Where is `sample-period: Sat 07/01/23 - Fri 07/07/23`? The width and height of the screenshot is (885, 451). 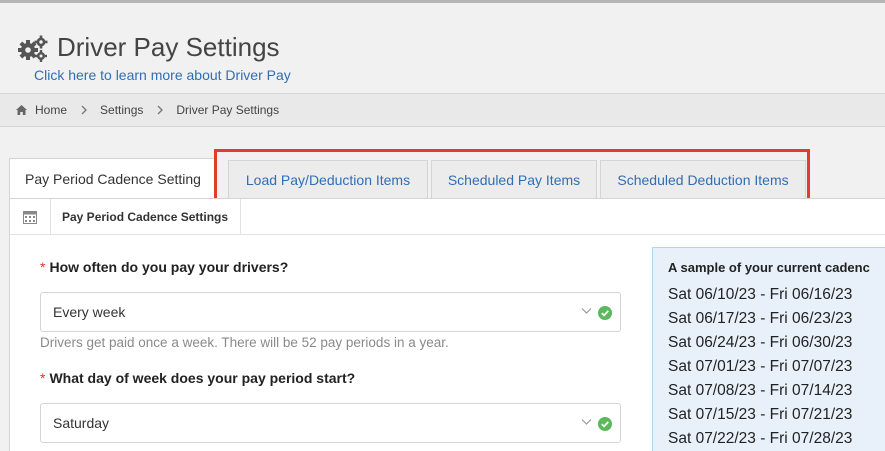 sample-period: Sat 07/01/23 - Fri 07/07/23 is located at coordinates (760, 366).